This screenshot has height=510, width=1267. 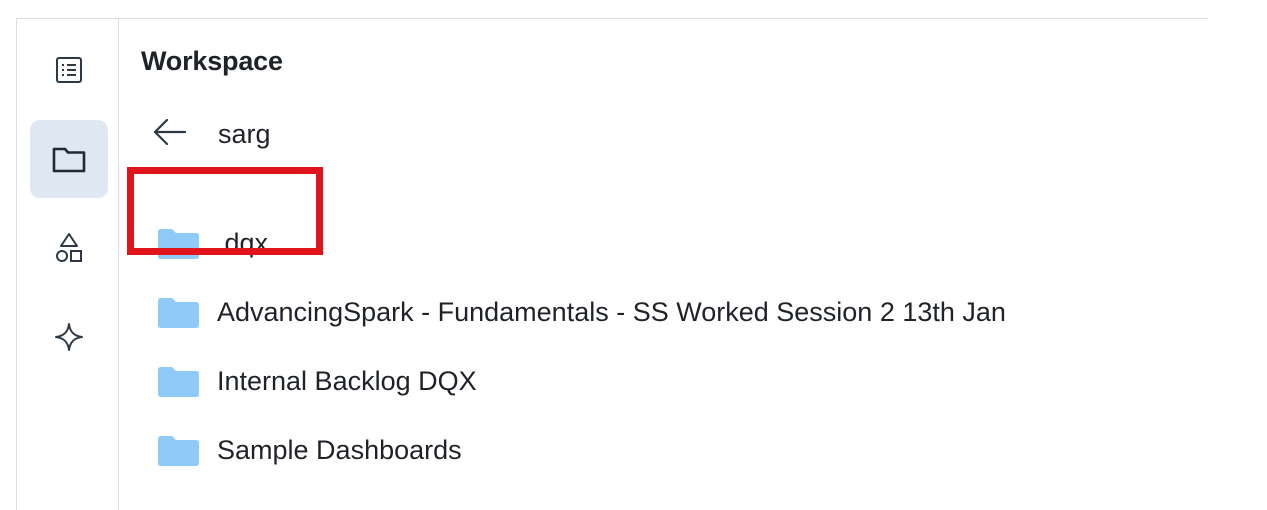 I want to click on shapes-icon, so click(x=69, y=248).